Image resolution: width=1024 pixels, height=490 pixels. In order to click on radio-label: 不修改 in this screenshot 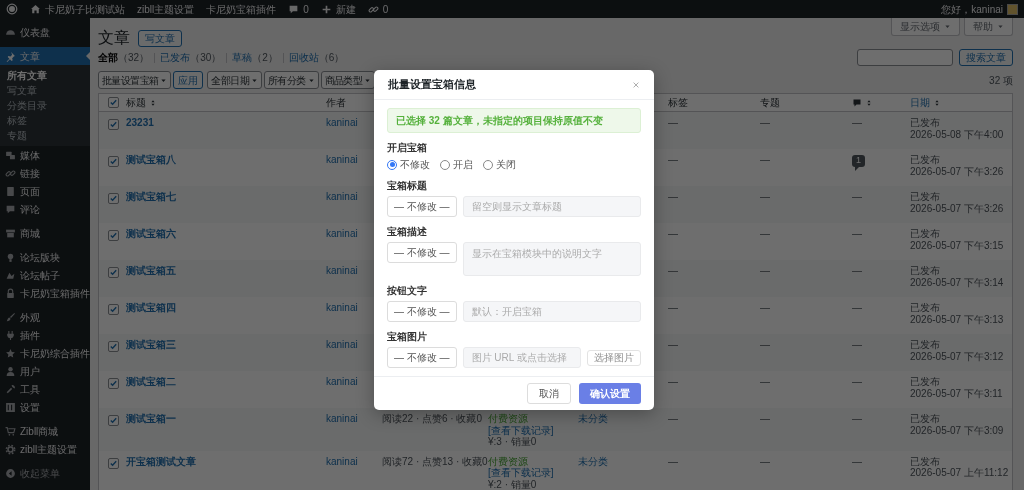, I will do `click(415, 164)`.